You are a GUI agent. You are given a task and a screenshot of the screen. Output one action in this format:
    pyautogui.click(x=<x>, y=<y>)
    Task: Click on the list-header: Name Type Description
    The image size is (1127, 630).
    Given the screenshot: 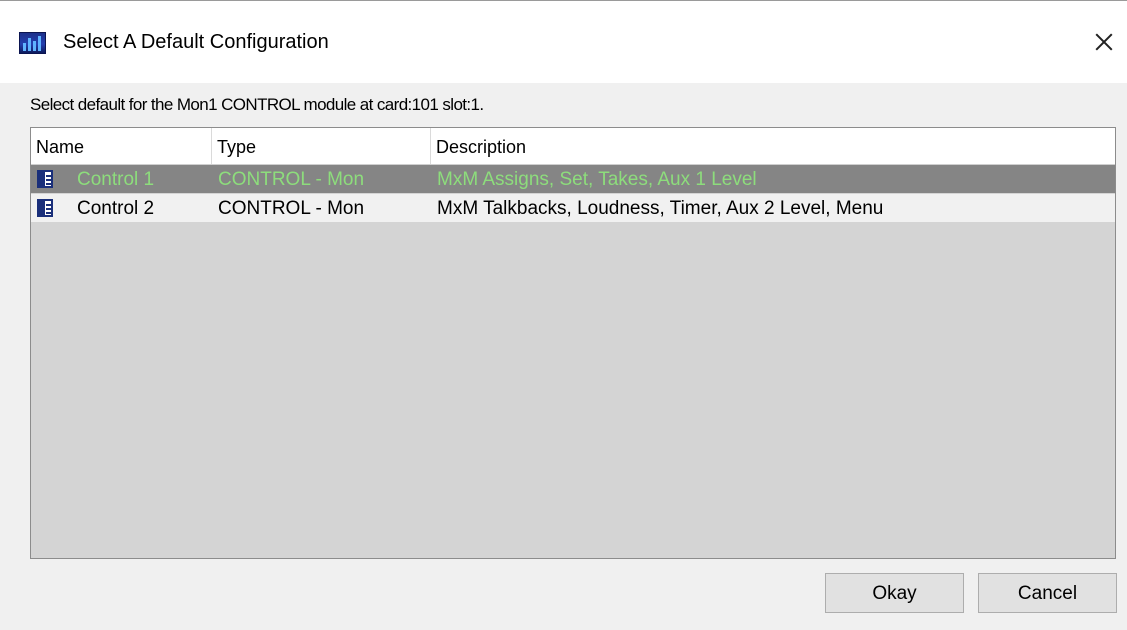 What is the action you would take?
    pyautogui.click(x=573, y=146)
    